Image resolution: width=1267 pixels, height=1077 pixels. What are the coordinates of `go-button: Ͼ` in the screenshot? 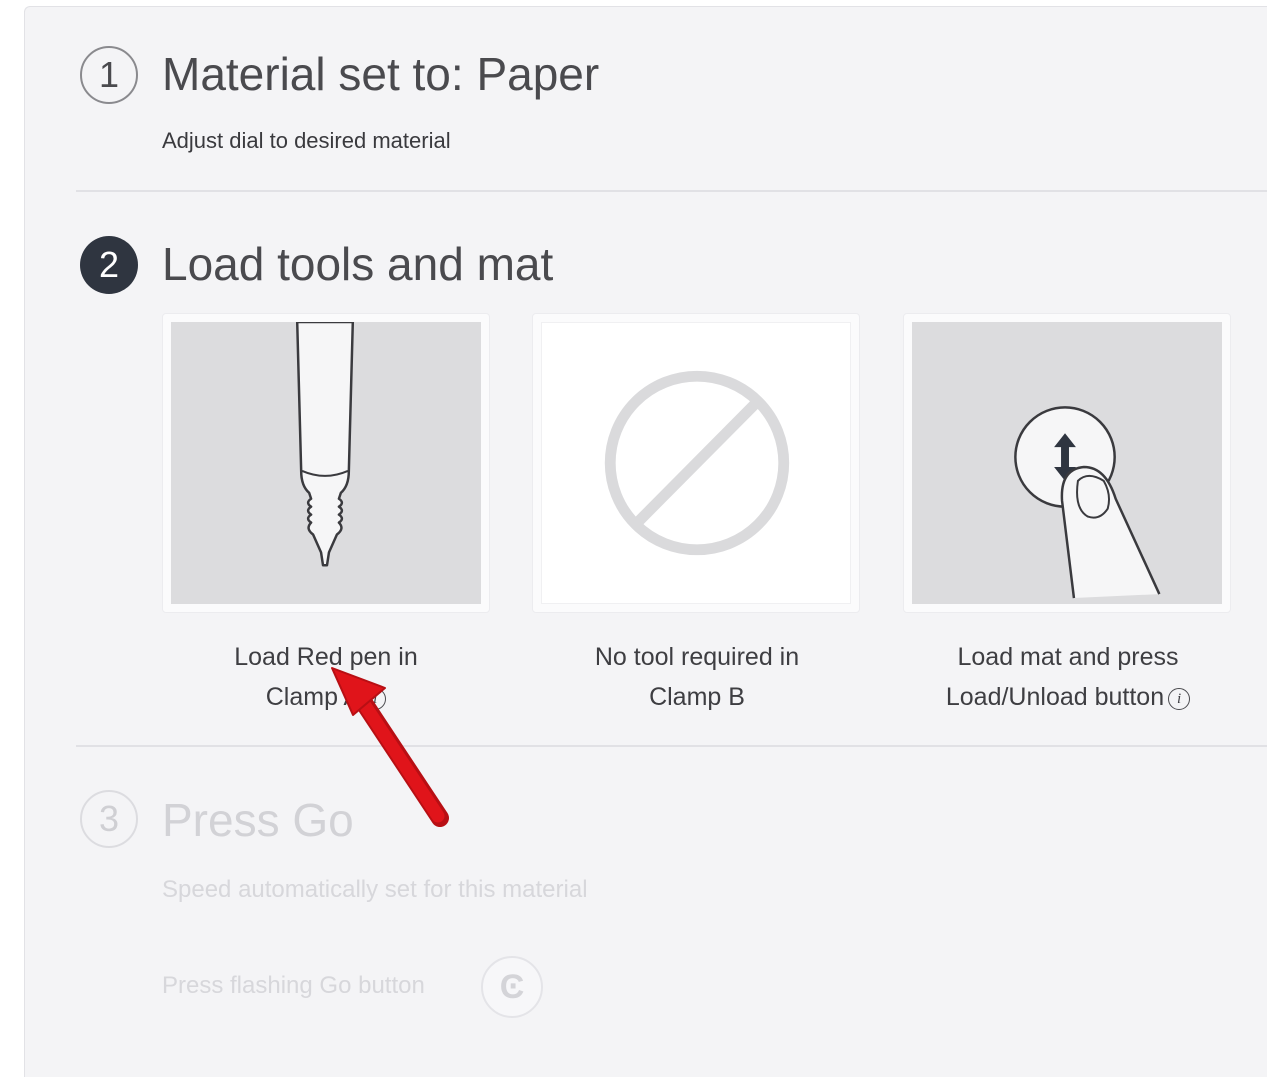 It's located at (512, 987).